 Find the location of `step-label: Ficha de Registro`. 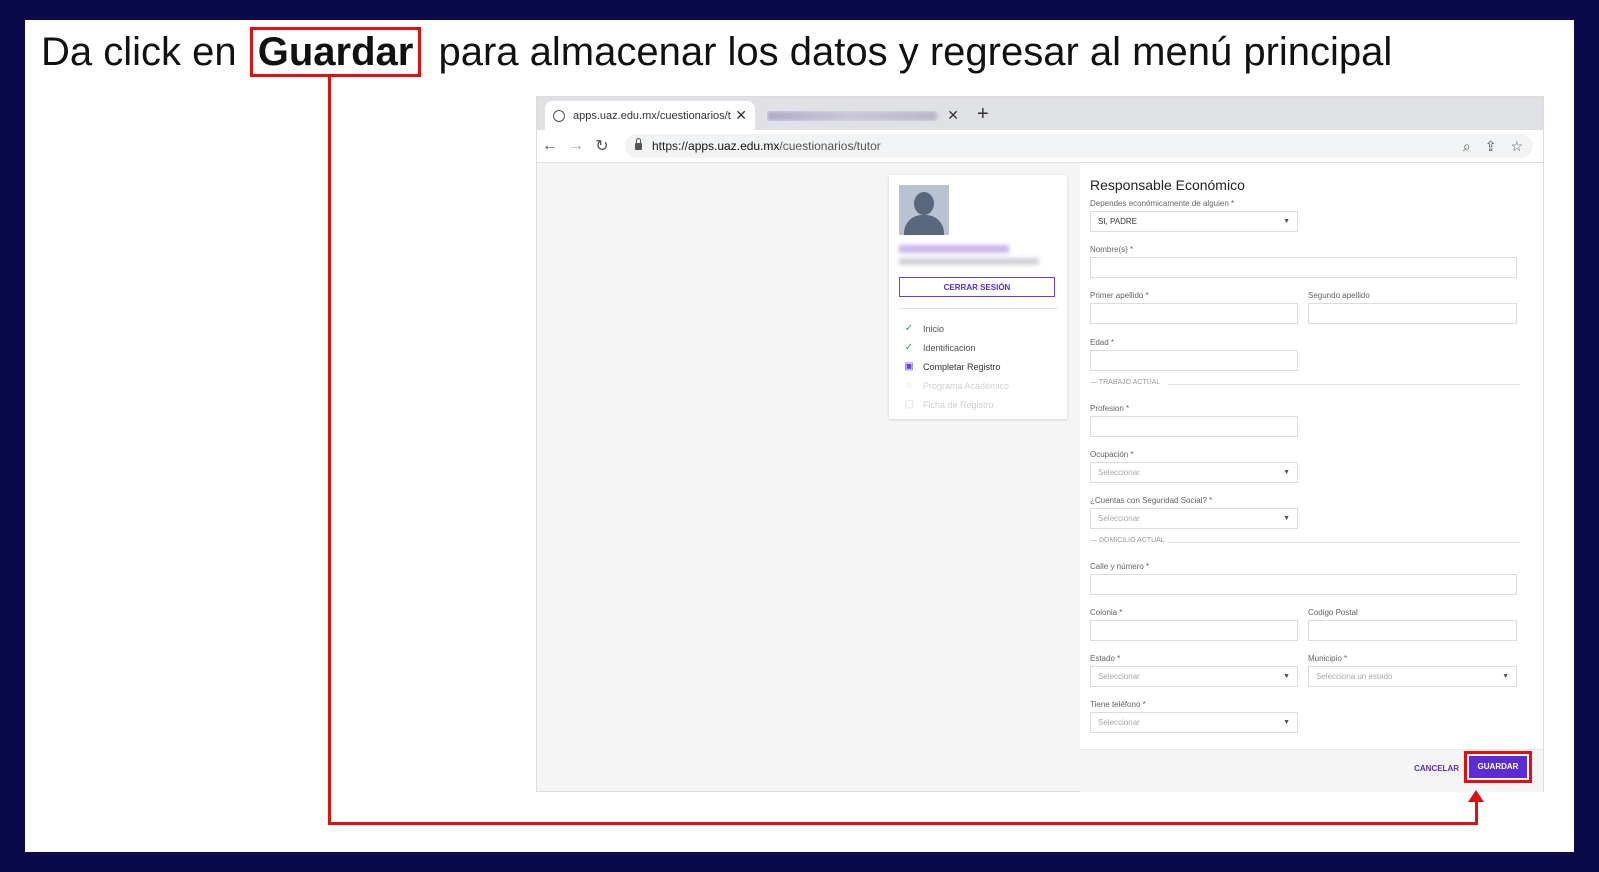

step-label: Ficha de Registro is located at coordinates (958, 404).